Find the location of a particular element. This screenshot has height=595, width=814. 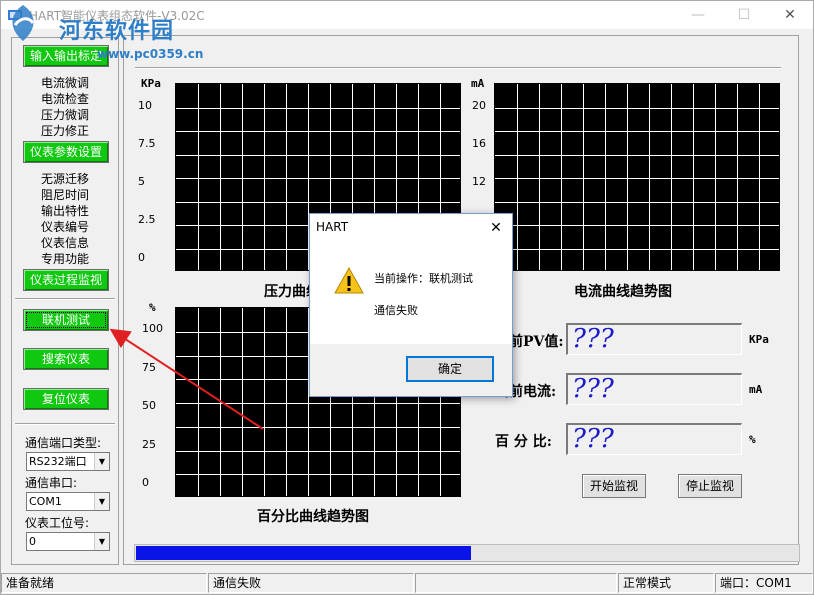

watermark-url: www.pc0359.cn is located at coordinates (150, 54).